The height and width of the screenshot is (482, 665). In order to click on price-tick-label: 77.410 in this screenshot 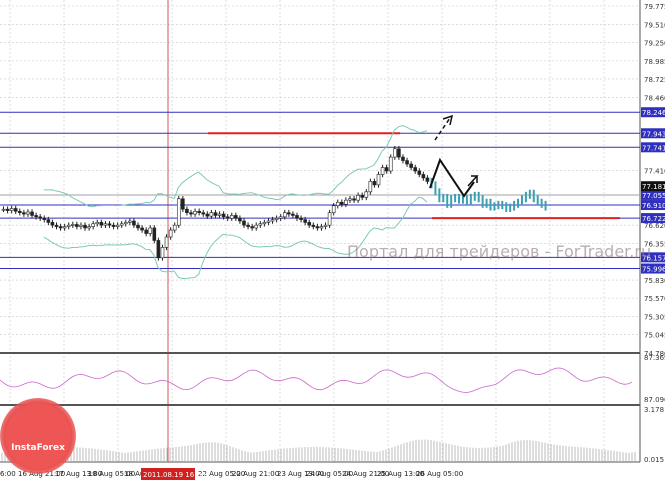, I will do `click(654, 171)`.